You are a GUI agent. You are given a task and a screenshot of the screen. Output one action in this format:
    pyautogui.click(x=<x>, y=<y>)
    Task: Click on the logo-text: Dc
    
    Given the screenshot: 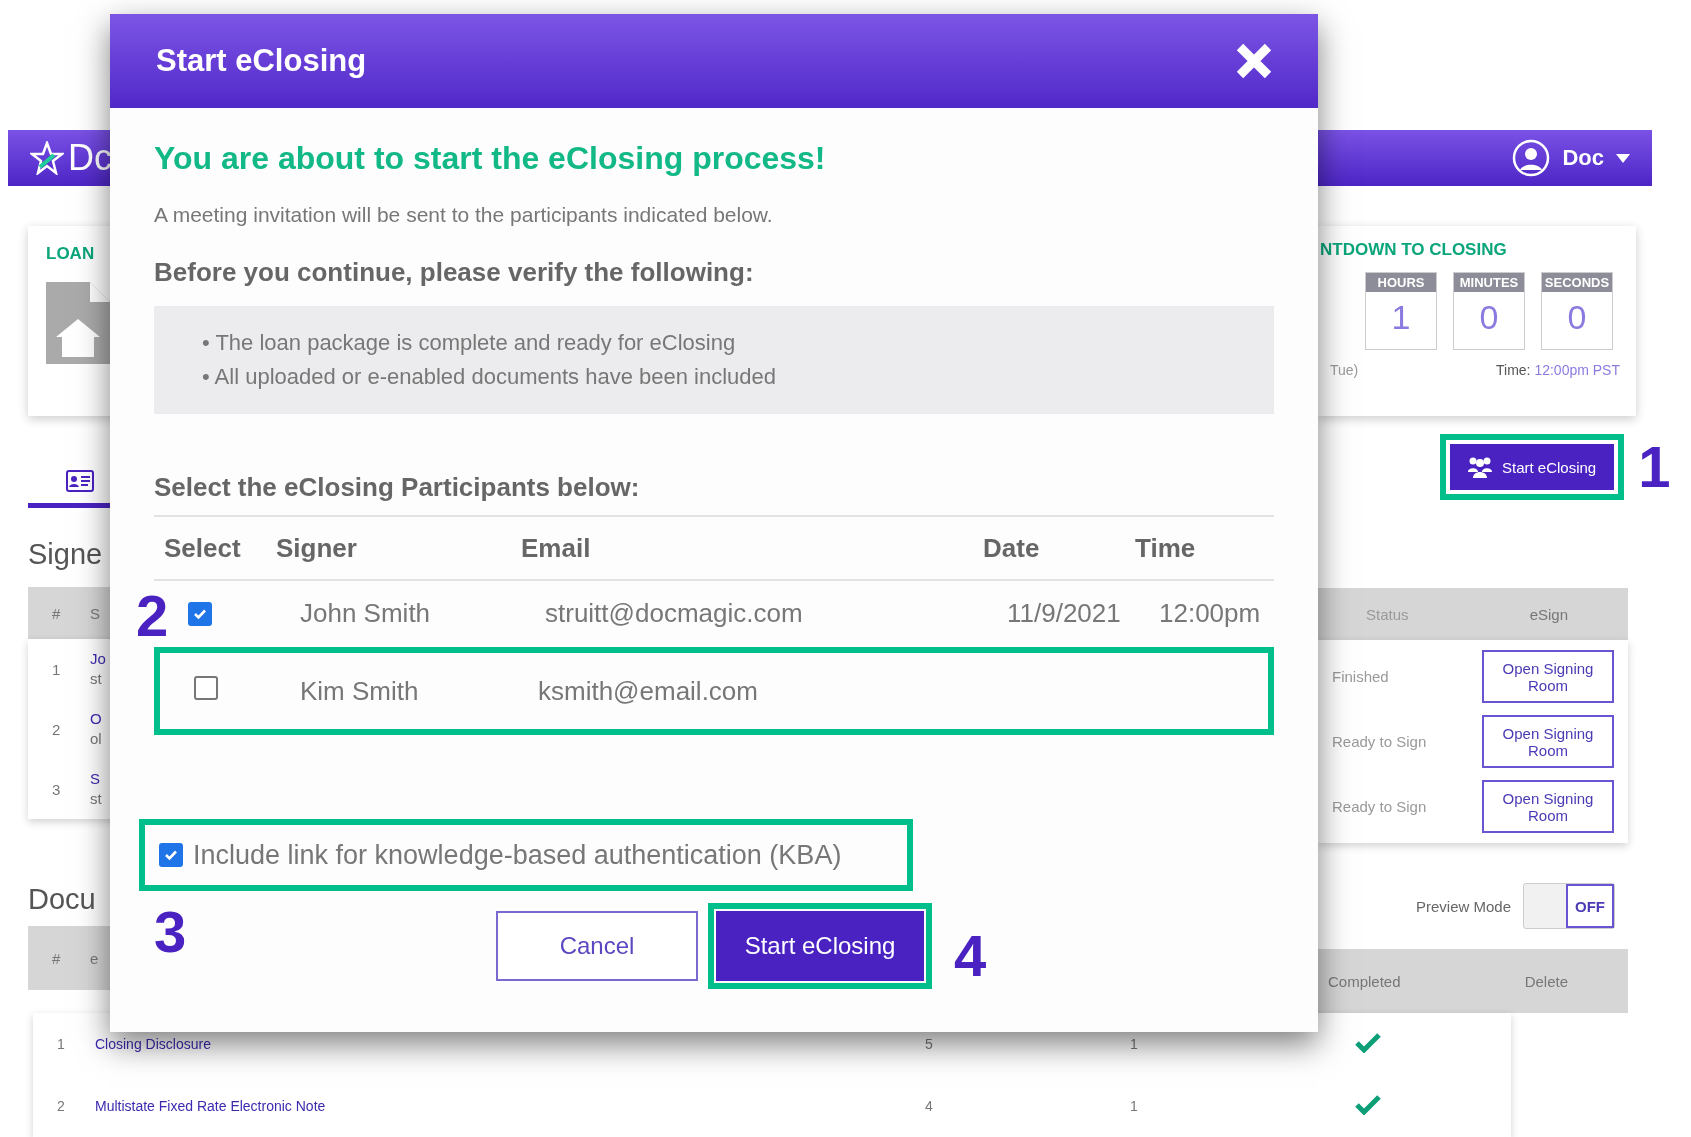 What is the action you would take?
    pyautogui.click(x=90, y=158)
    